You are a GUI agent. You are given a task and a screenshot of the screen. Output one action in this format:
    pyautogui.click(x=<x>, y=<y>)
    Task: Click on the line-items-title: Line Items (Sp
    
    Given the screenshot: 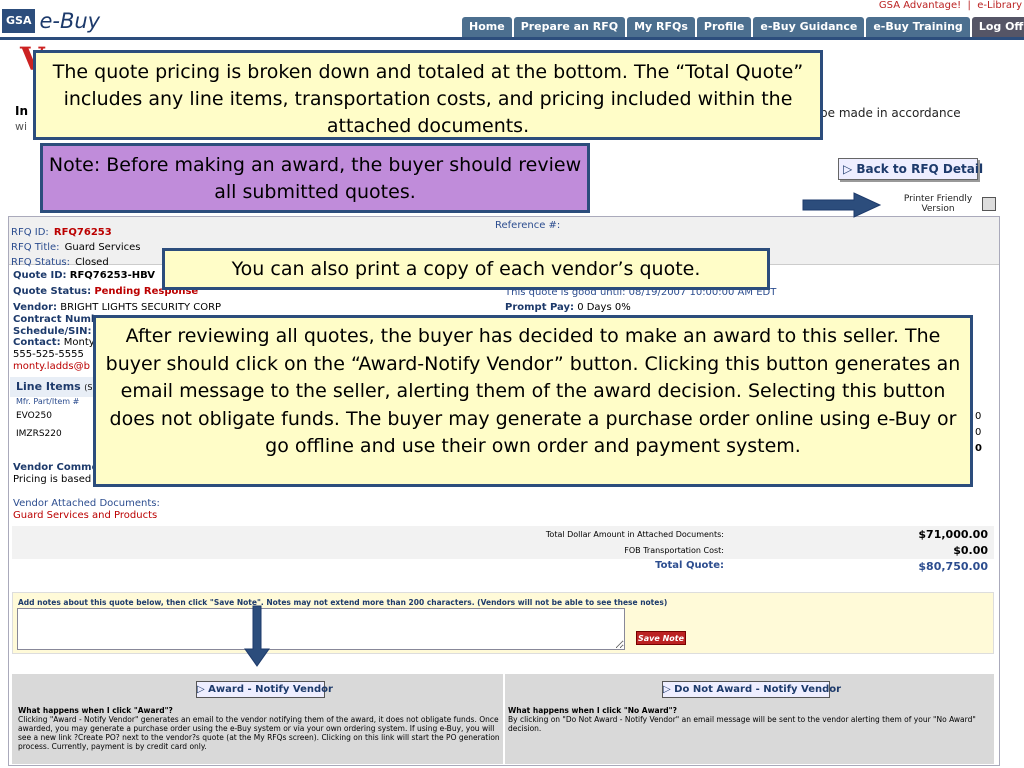 What is the action you would take?
    pyautogui.click(x=57, y=386)
    